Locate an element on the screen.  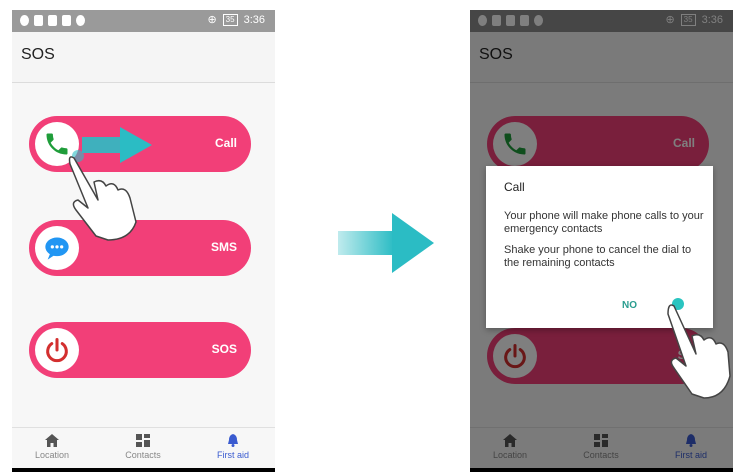
home-icon is located at coordinates (52, 440).